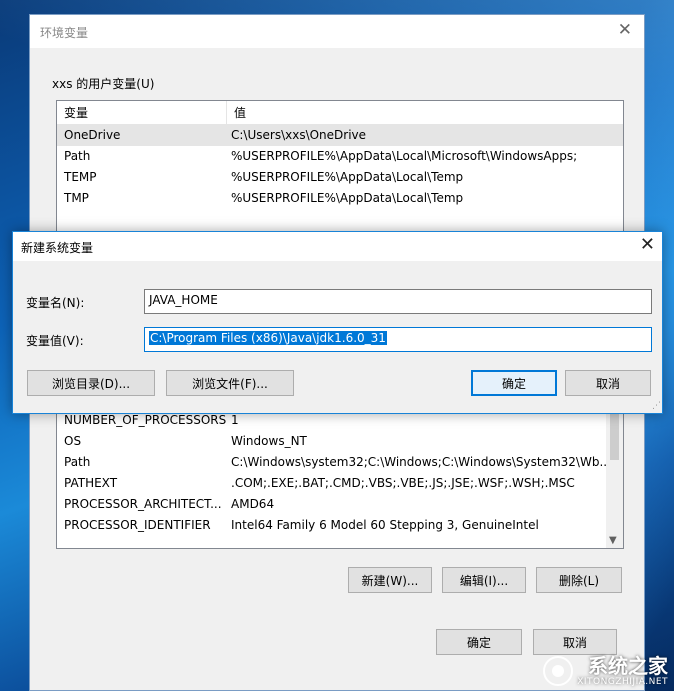  Describe the element at coordinates (613, 540) in the screenshot. I see `chevron-down-icon: ▼` at that location.